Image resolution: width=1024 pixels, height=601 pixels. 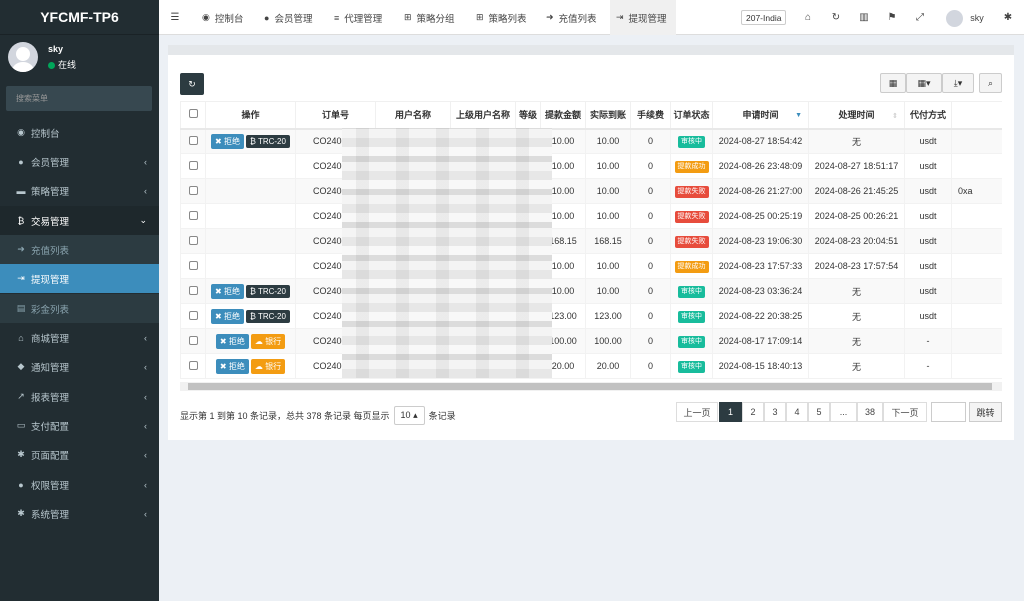 I want to click on sidebar-item-9: ↗ 报表管理 ‹, so click(x=79, y=396).